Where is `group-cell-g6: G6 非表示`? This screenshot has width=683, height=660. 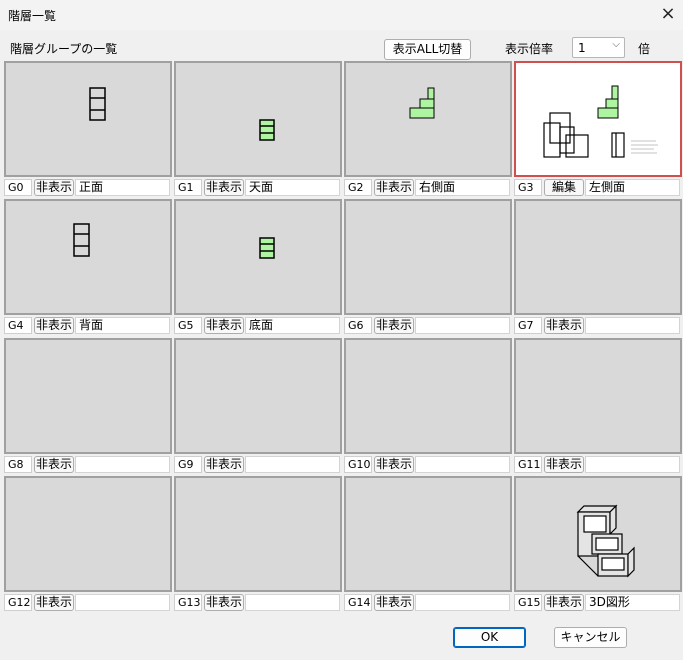
group-cell-g6: G6 非表示 is located at coordinates (428, 267).